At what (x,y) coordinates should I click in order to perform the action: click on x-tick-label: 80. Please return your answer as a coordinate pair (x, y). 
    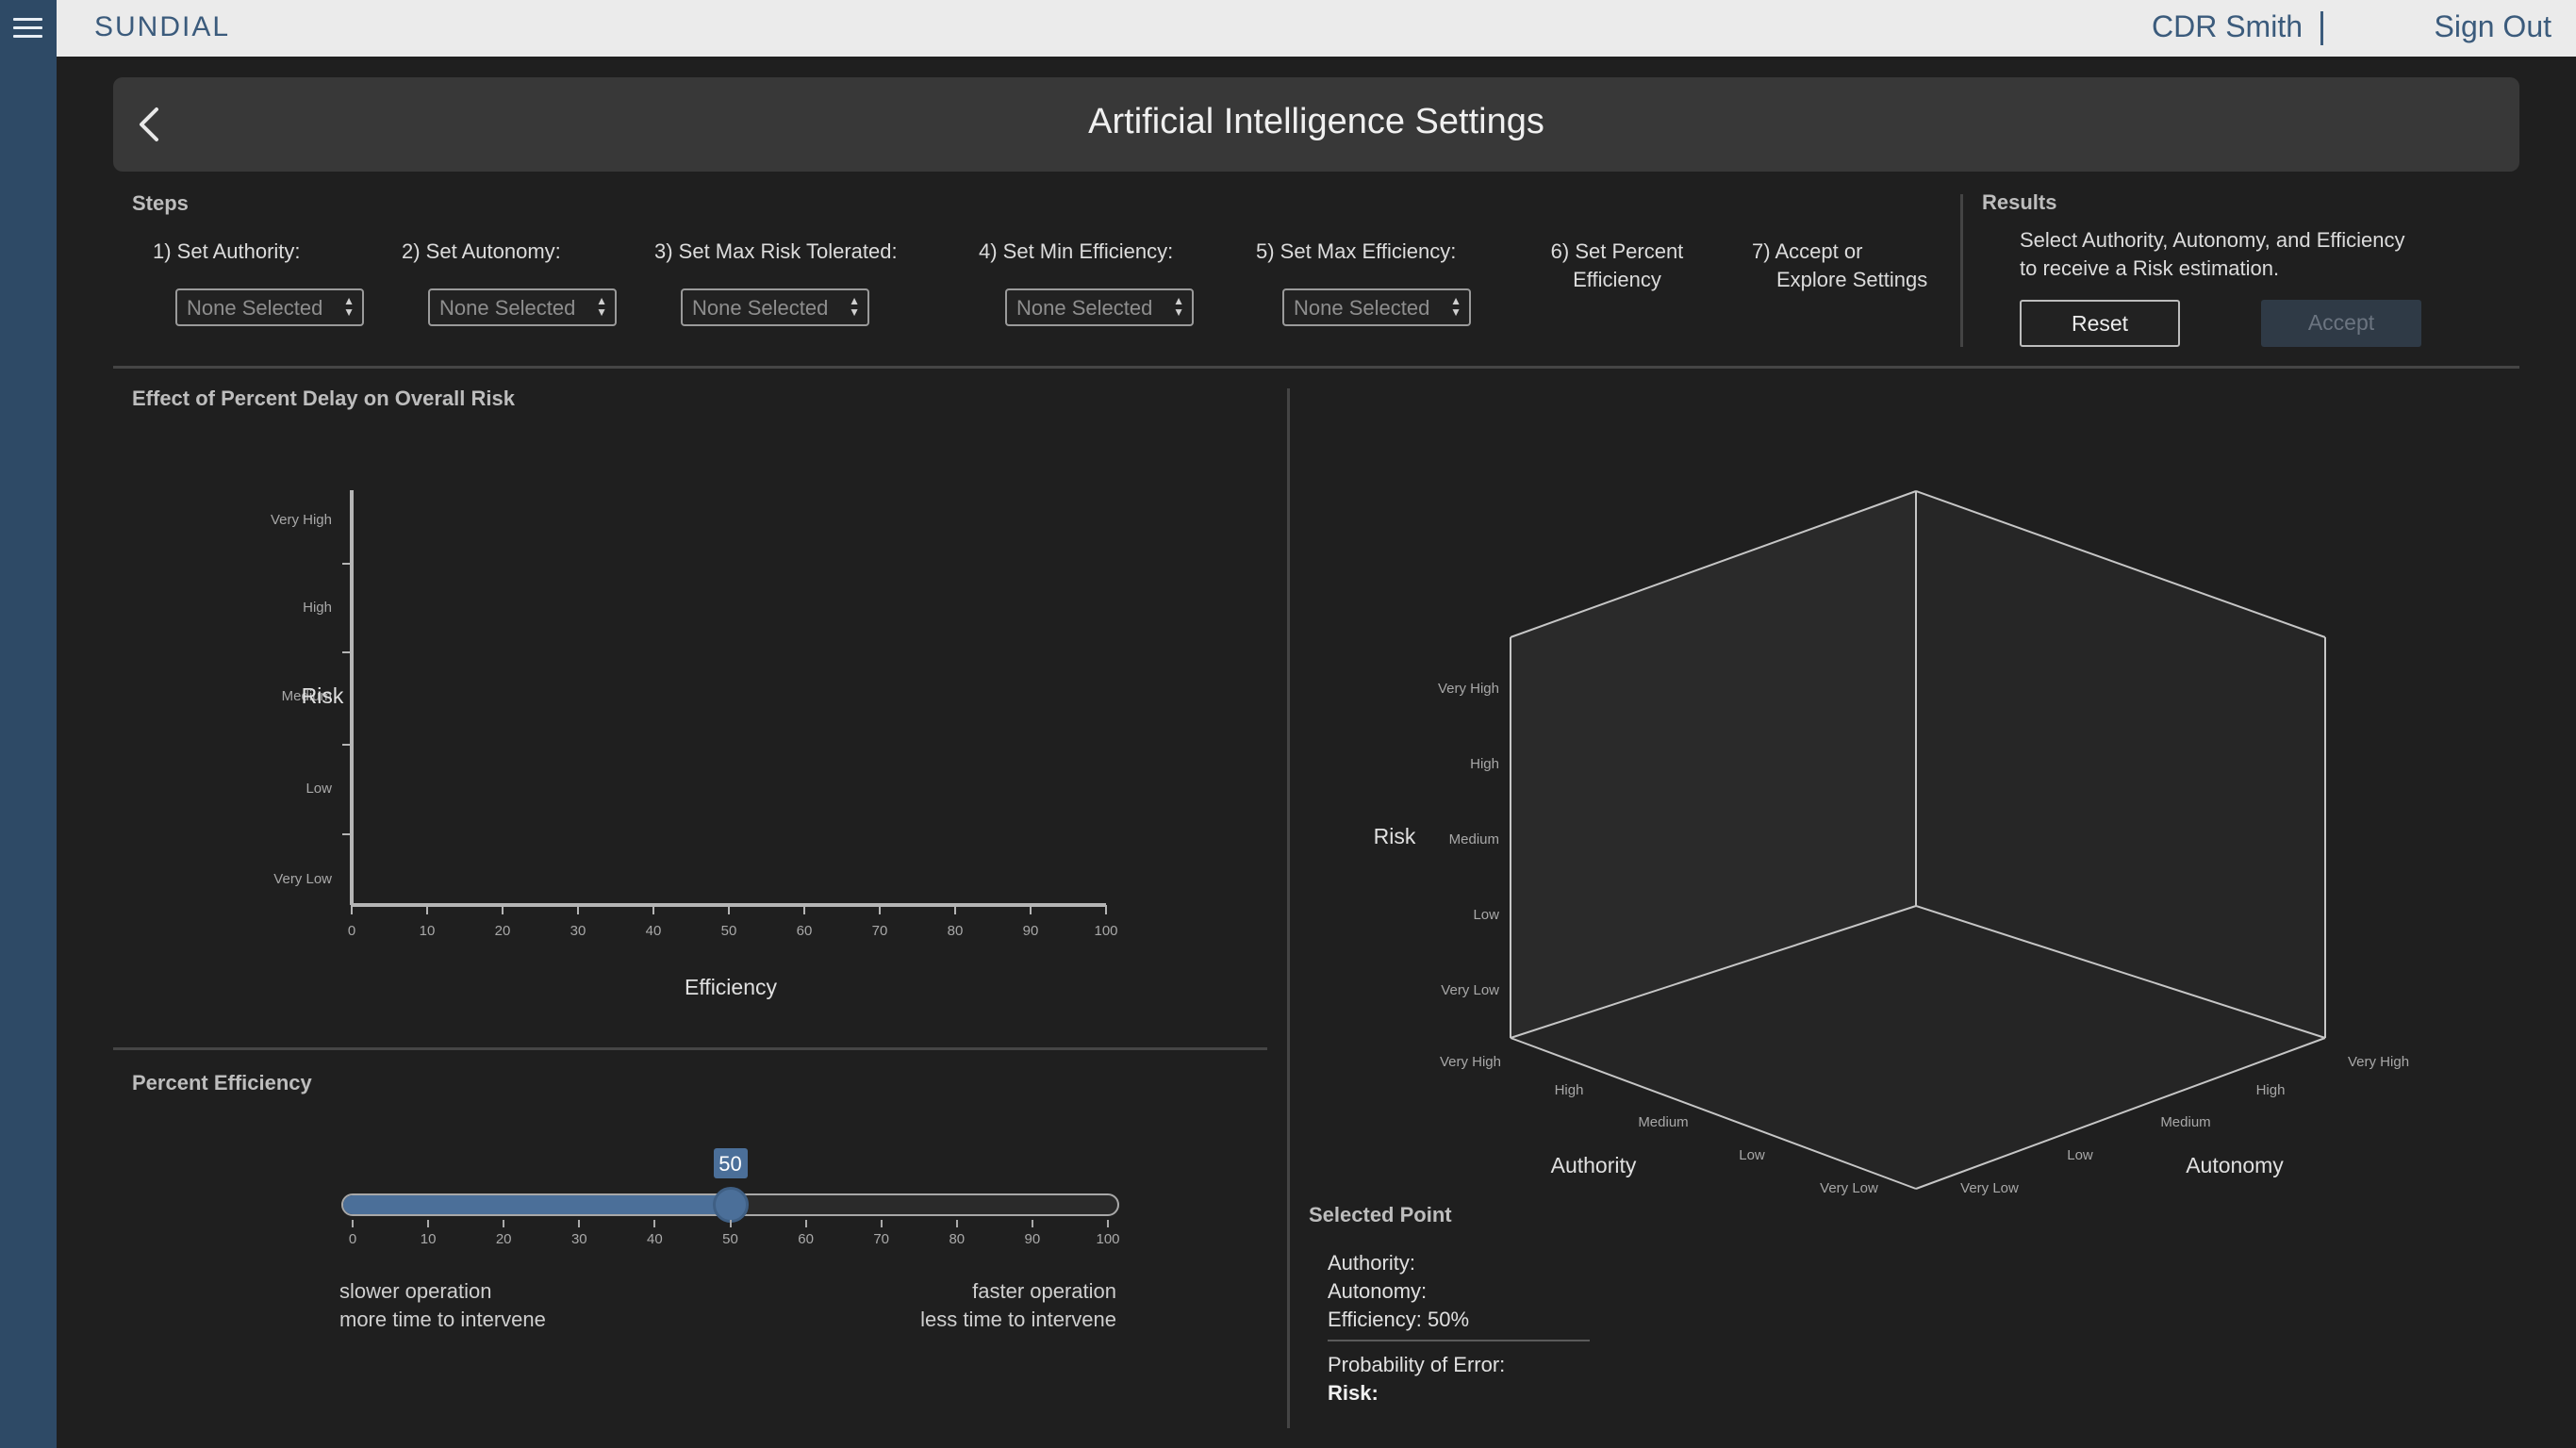
    Looking at the image, I should click on (956, 931).